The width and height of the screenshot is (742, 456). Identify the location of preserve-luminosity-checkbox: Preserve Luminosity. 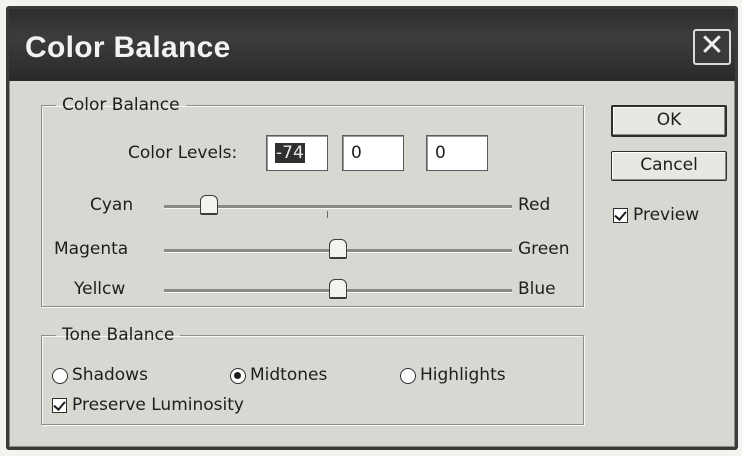
(182, 406).